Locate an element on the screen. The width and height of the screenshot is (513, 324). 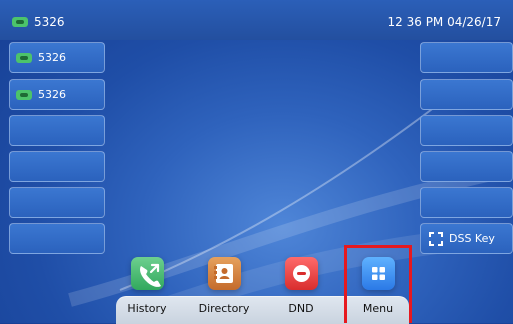
line-key-1: 5326 is located at coordinates (57, 57).